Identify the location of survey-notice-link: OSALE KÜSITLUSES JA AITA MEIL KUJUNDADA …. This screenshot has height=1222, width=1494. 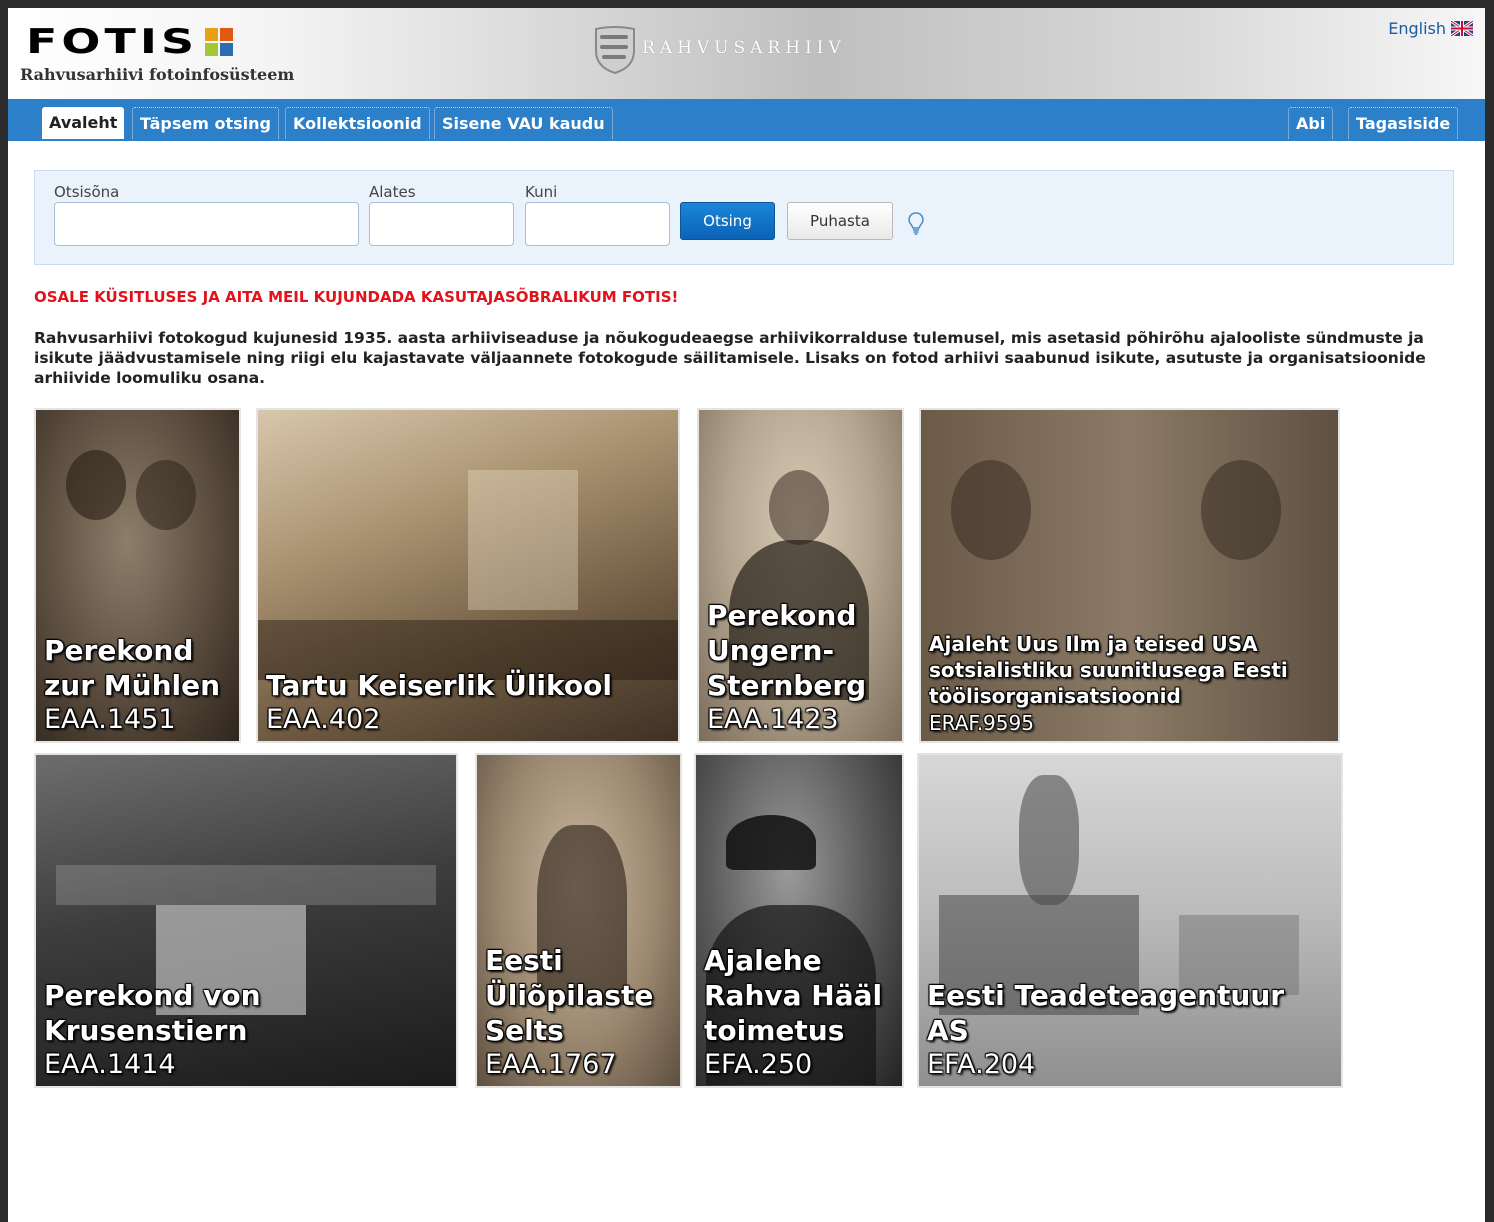
(356, 297).